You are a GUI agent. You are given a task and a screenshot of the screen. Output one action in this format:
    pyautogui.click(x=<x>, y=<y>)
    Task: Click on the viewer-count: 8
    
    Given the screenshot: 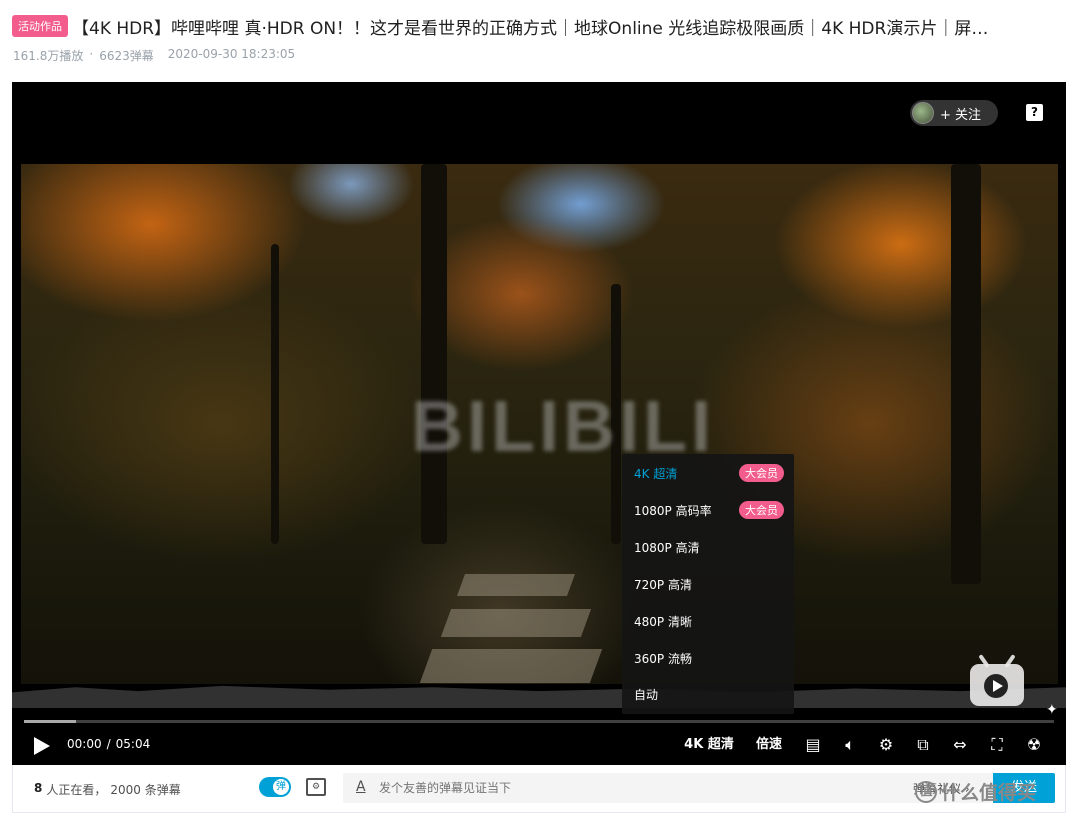 What is the action you would take?
    pyautogui.click(x=38, y=788)
    